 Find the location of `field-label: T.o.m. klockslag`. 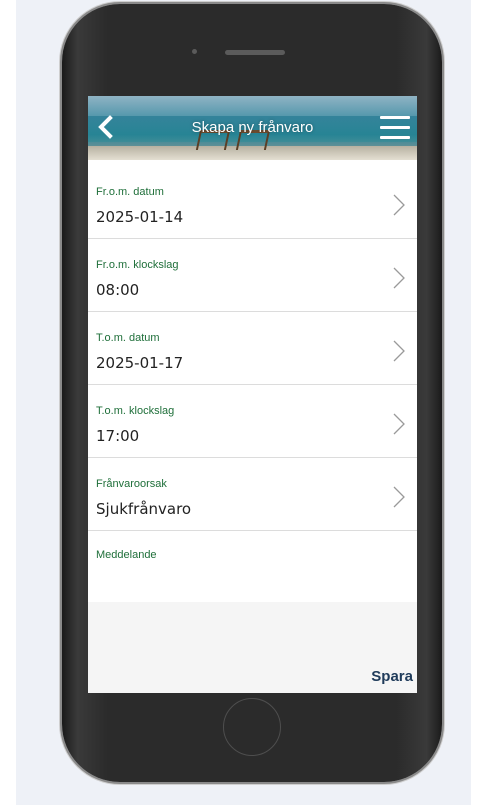

field-label: T.o.m. klockslag is located at coordinates (135, 411).